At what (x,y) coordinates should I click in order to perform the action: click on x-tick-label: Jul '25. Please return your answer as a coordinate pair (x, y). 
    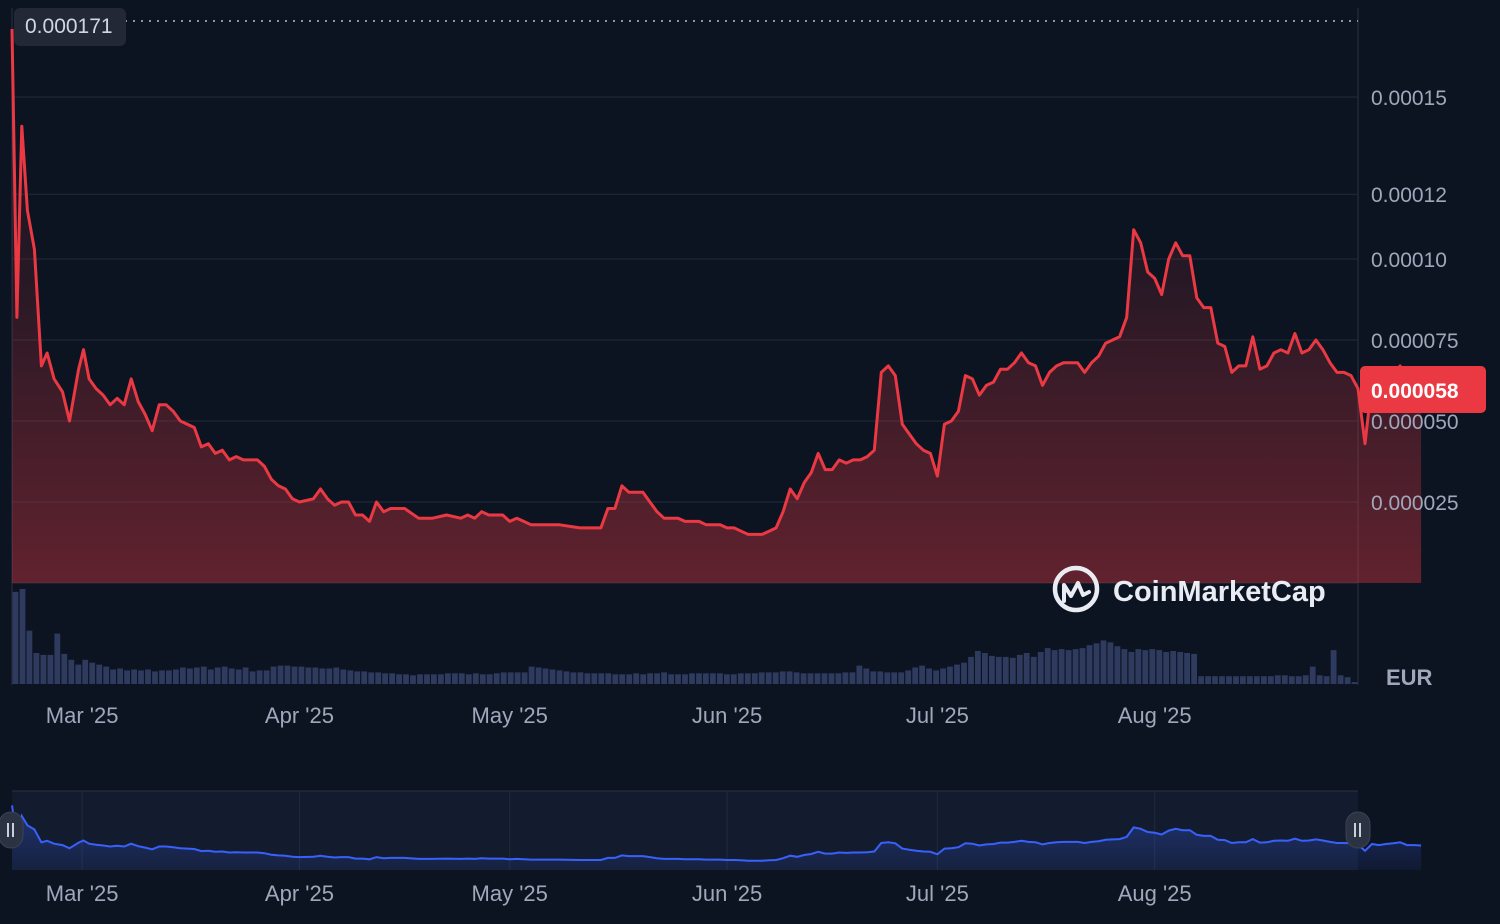
    Looking at the image, I should click on (937, 715).